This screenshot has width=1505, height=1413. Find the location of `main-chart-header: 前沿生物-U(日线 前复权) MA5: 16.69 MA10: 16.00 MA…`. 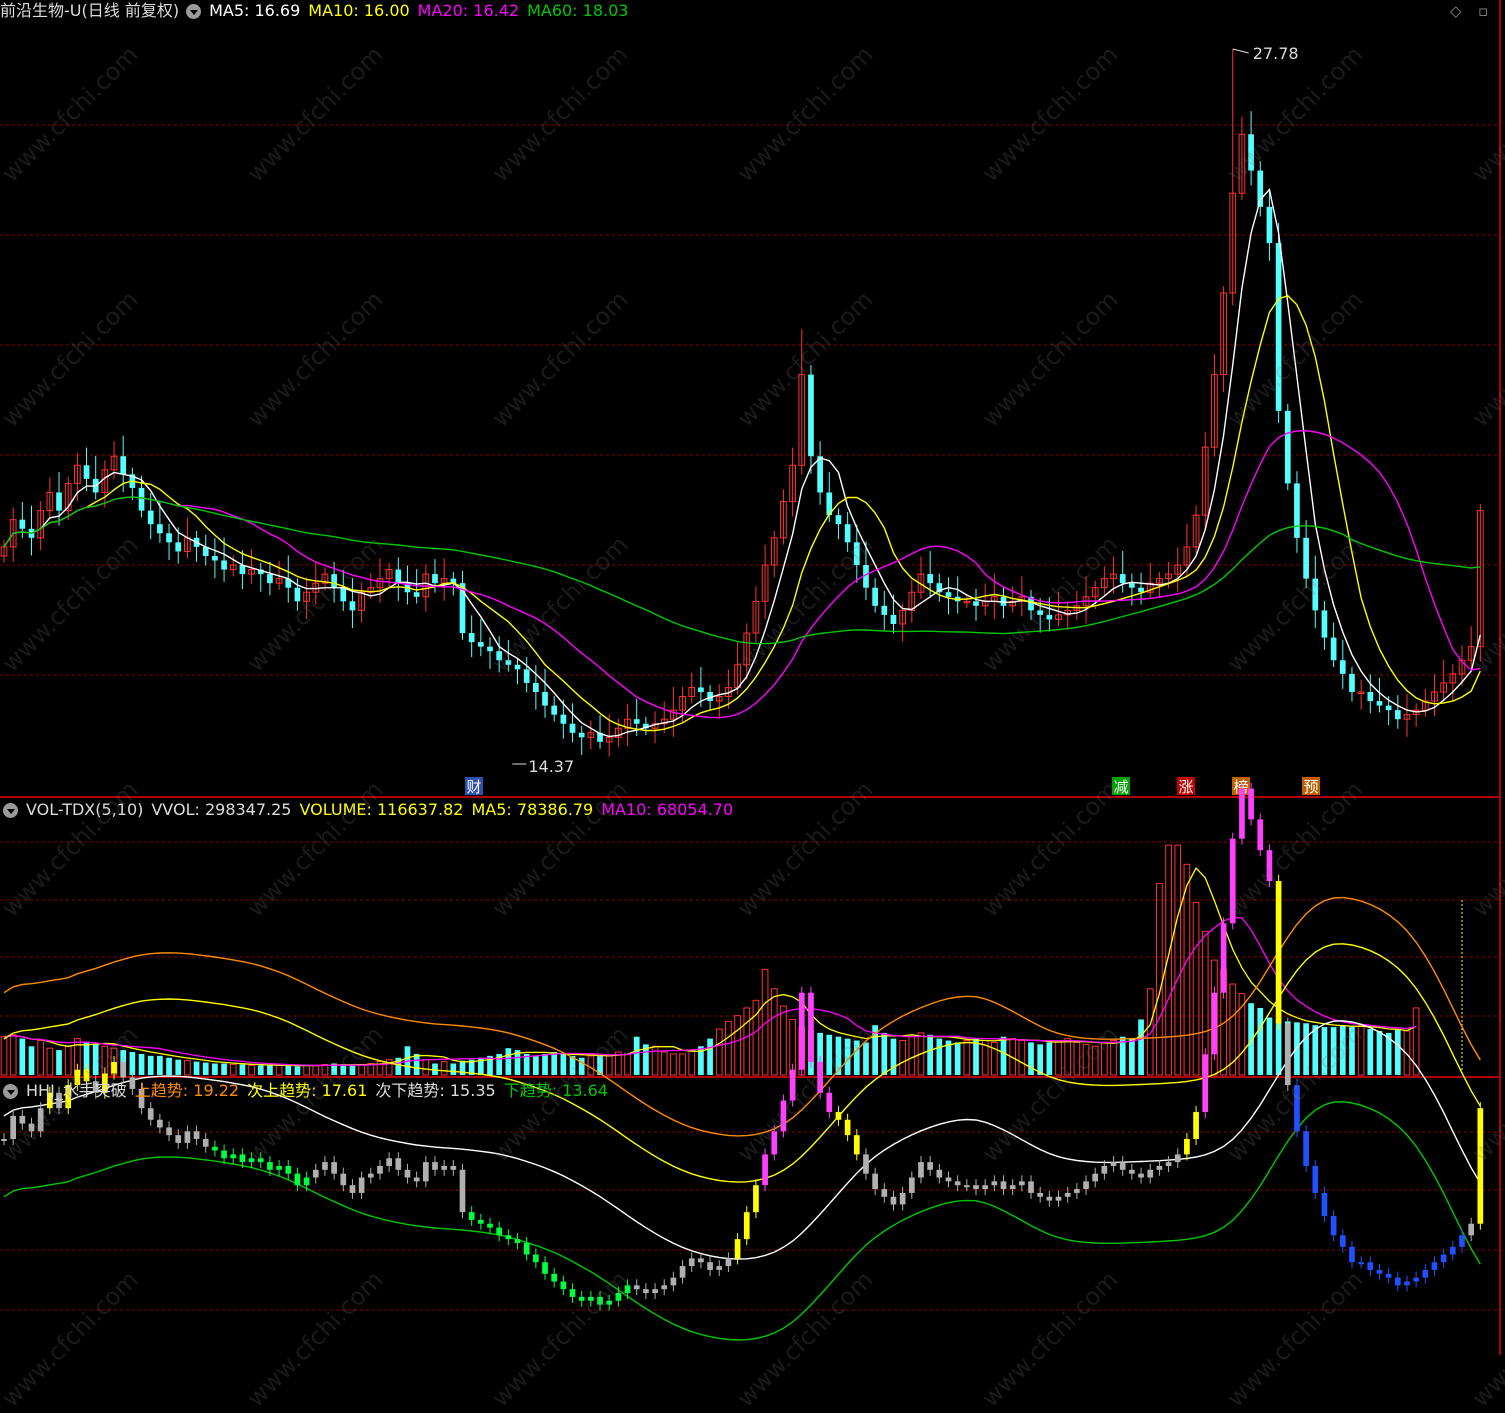

main-chart-header: 前沿生物-U(日线 前复权) MA5: 16.69 MA10: 16.00 MA… is located at coordinates (318, 11).